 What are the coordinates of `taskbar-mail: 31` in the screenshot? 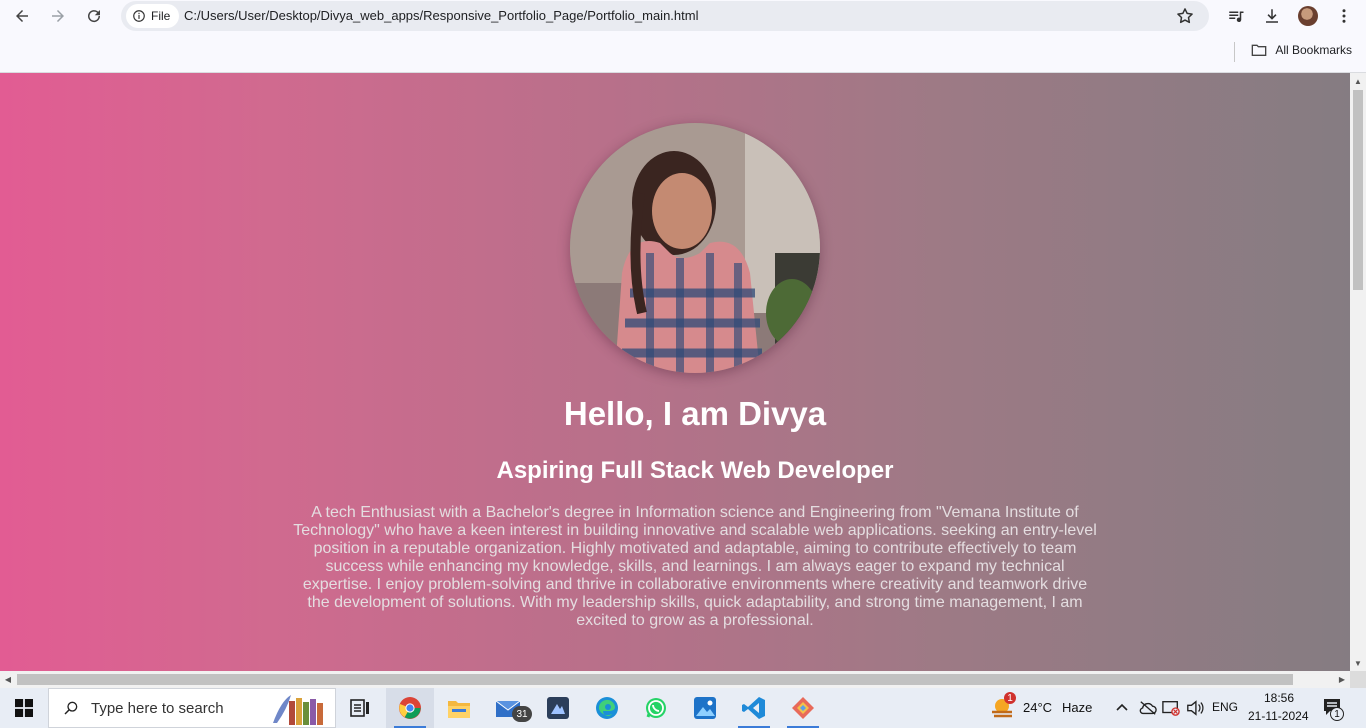 It's located at (508, 708).